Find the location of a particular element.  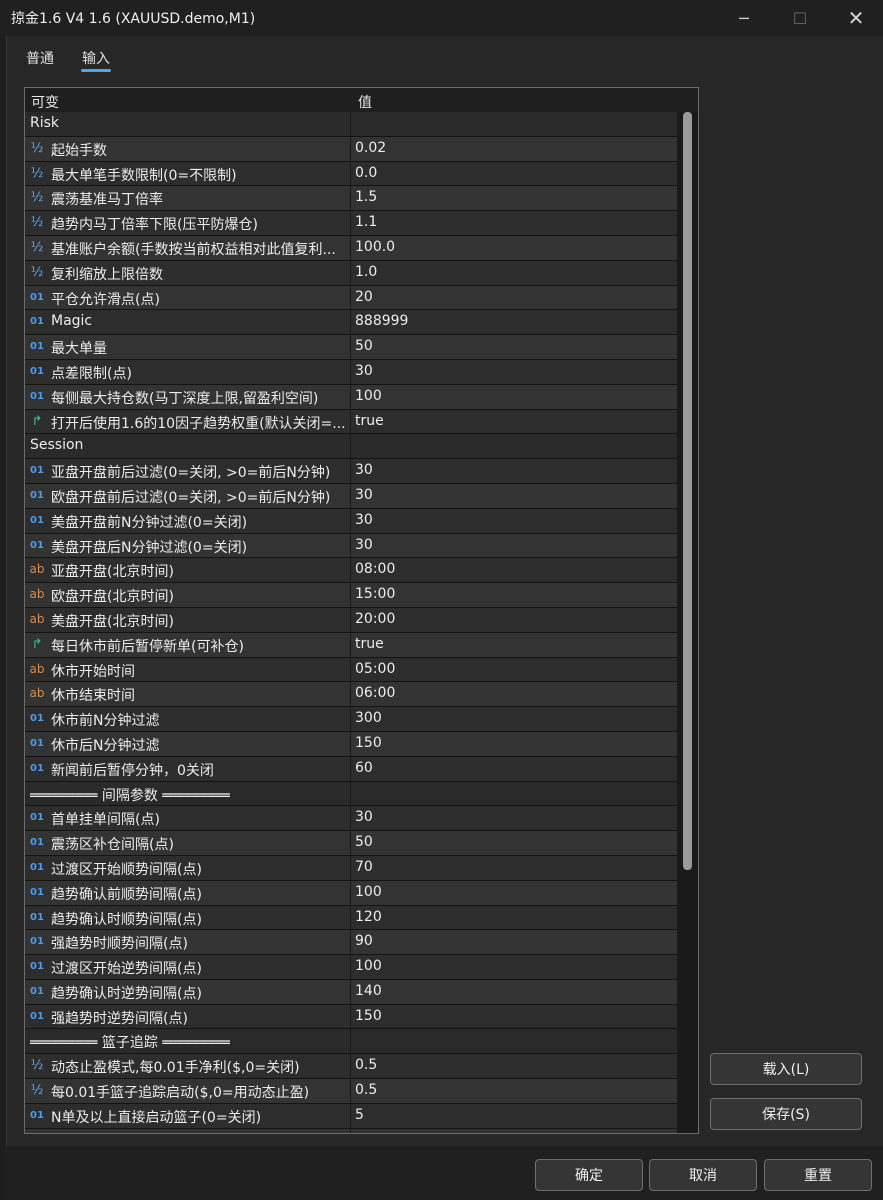

window-title: 掠金1.6 V4 1.6 (XAUUSD.demo,M1) is located at coordinates (133, 19).